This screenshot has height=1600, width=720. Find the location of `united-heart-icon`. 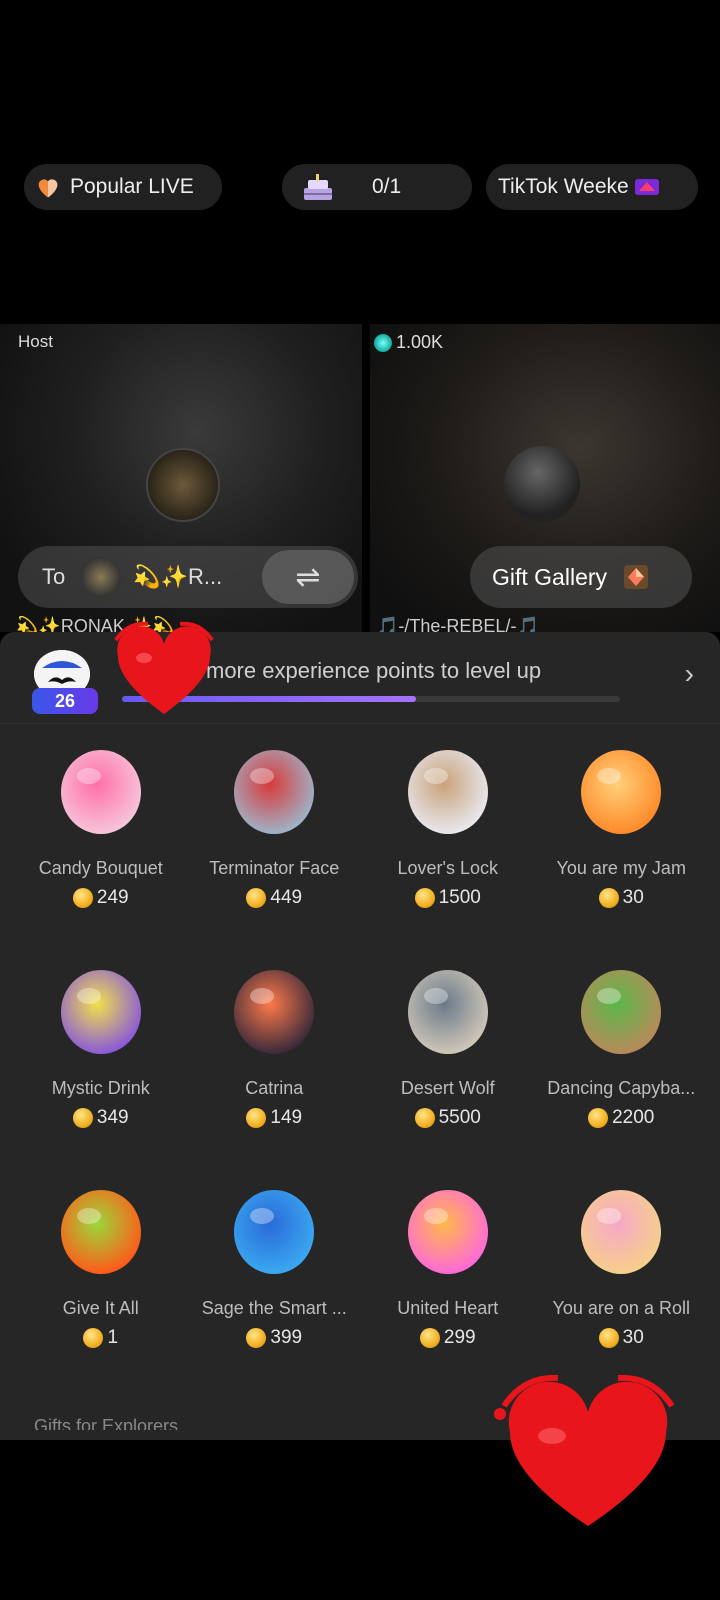

united-heart-icon is located at coordinates (447, 1232).